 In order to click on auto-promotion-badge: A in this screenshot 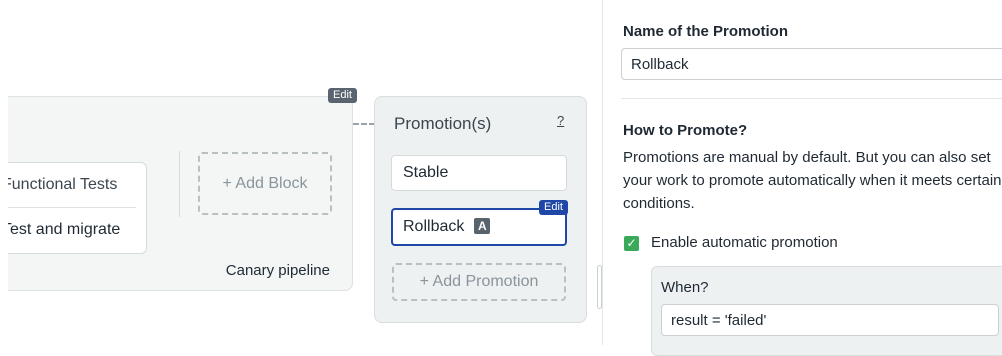, I will do `click(482, 225)`.